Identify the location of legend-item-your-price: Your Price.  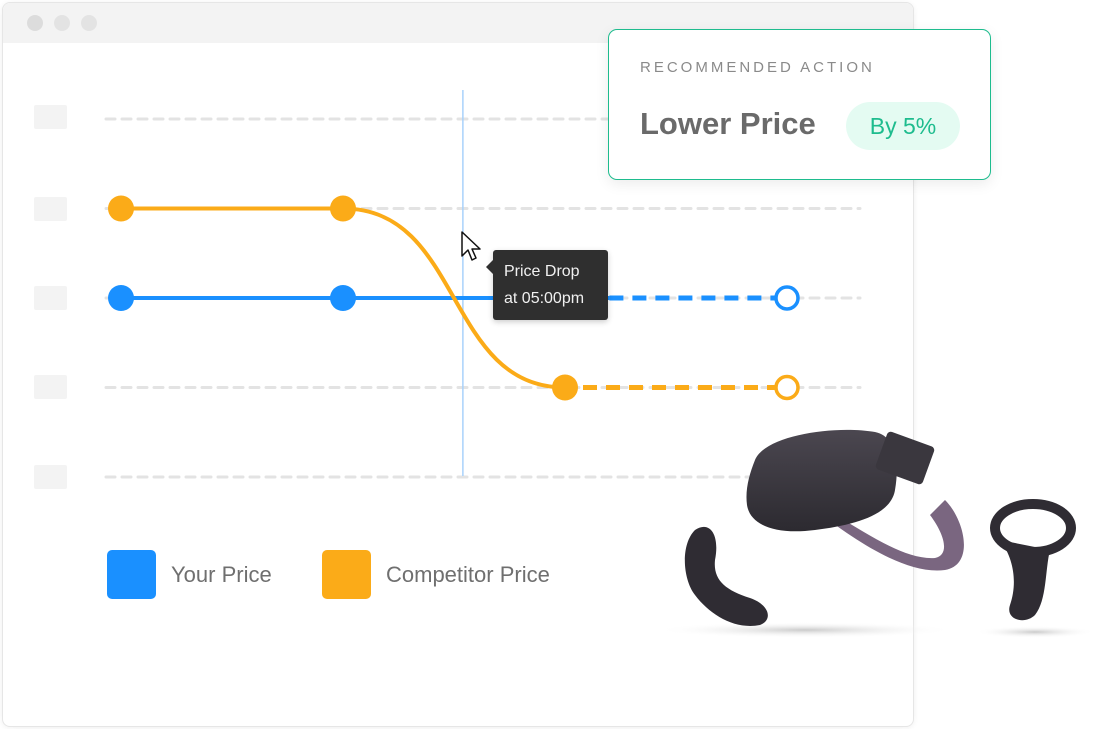
(189, 574).